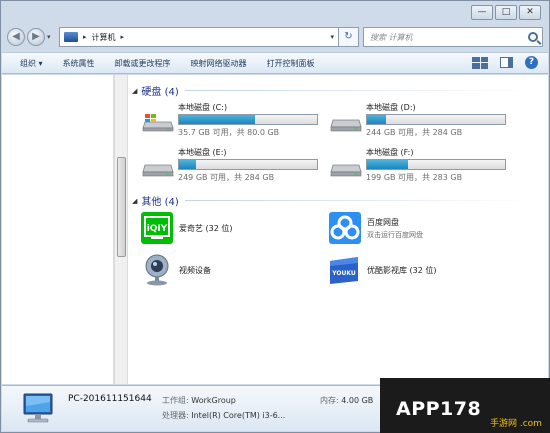 The height and width of the screenshot is (433, 550). What do you see at coordinates (482, 12) in the screenshot?
I see `minimize-button: —` at bounding box center [482, 12].